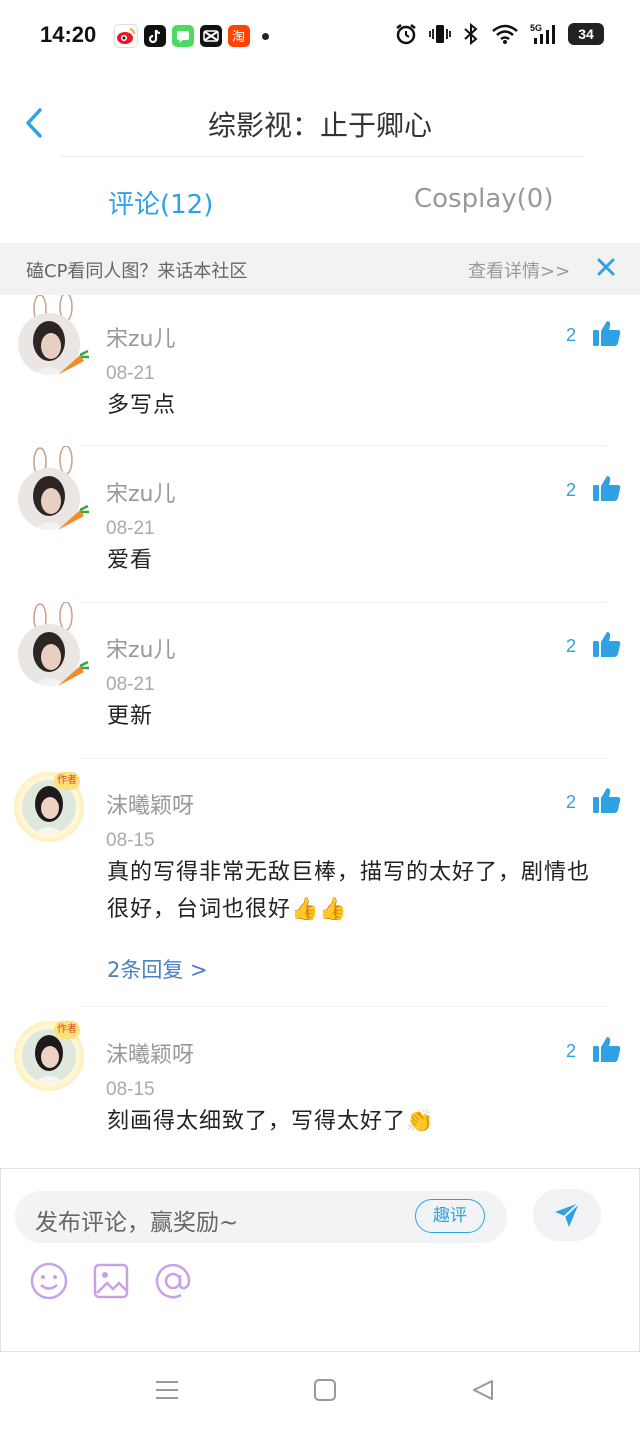 The width and height of the screenshot is (640, 1429). Describe the element at coordinates (130, 560) in the screenshot. I see `comment-text: 爱看` at that location.